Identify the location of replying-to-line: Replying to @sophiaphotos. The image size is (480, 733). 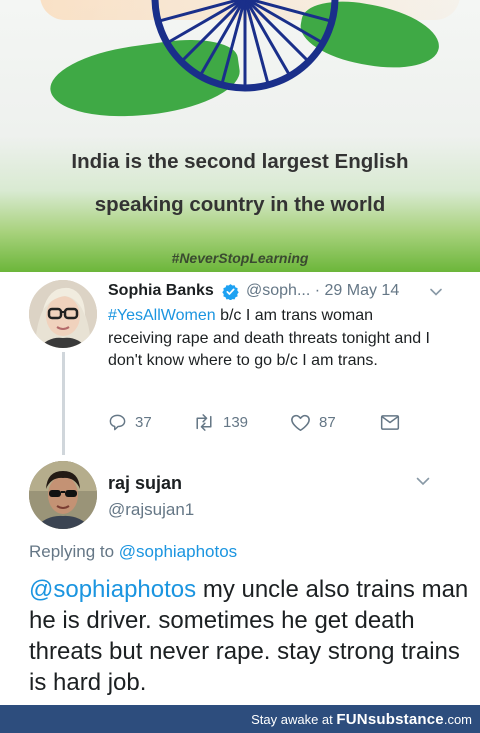
(133, 552).